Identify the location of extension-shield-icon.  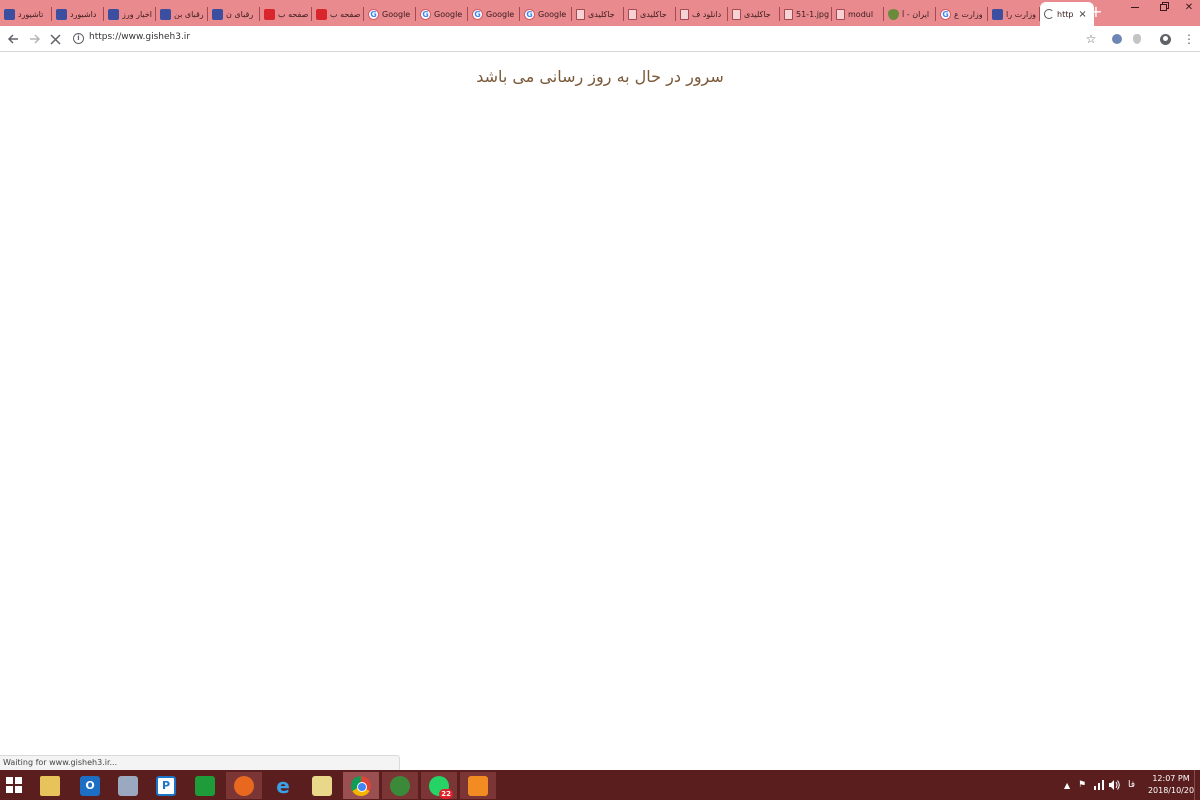
(1137, 39).